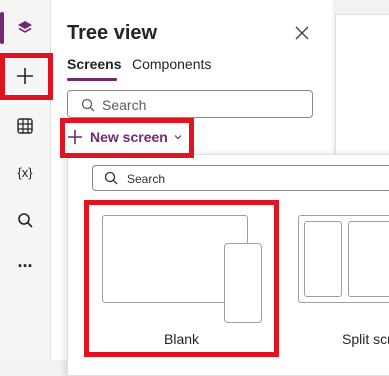 The image size is (389, 376). What do you see at coordinates (368, 259) in the screenshot?
I see `split-right-pane` at bounding box center [368, 259].